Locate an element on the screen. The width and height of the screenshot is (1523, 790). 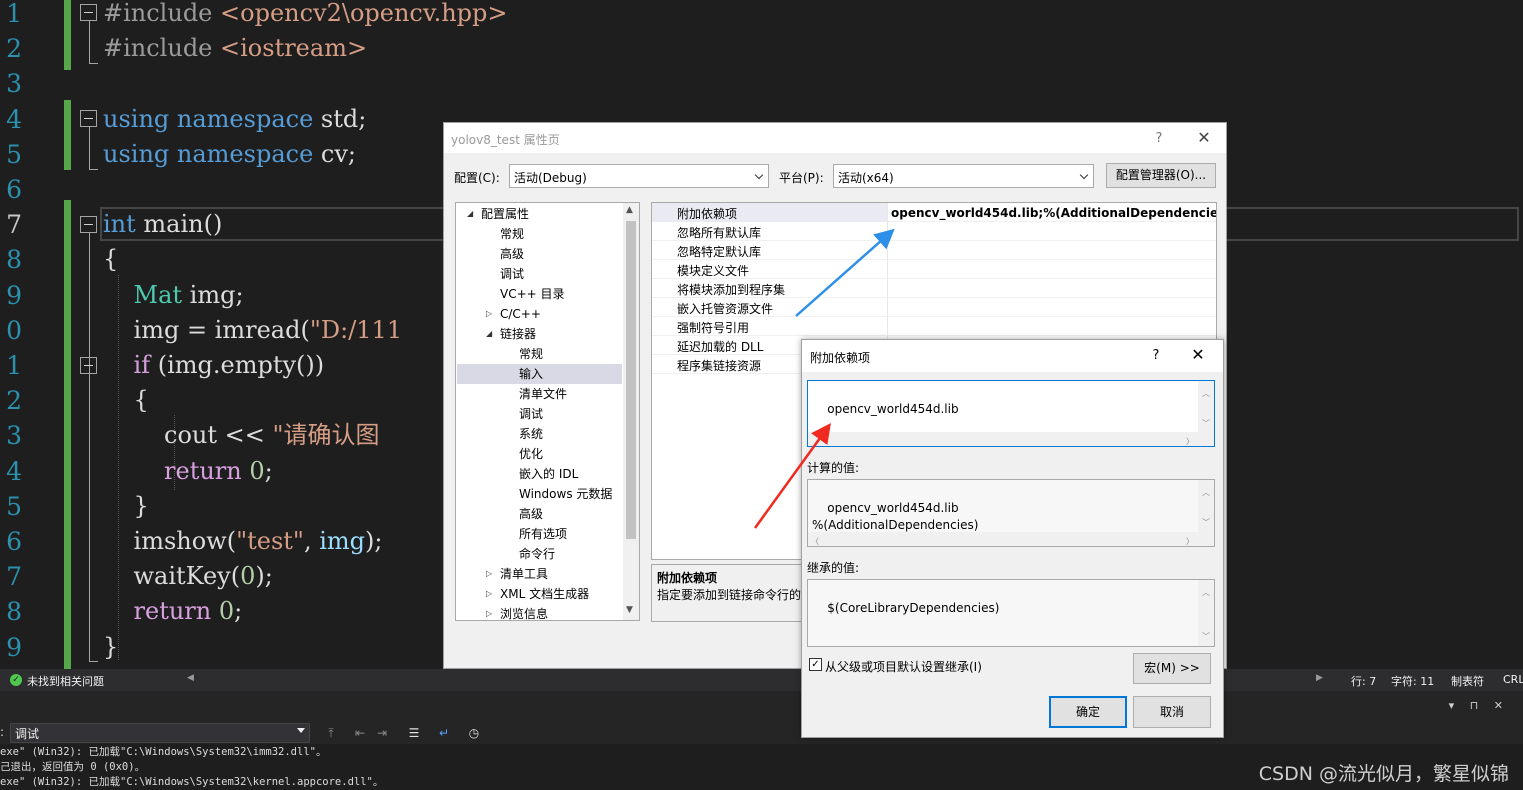
code-line: waitKey(0); is located at coordinates (188, 576).